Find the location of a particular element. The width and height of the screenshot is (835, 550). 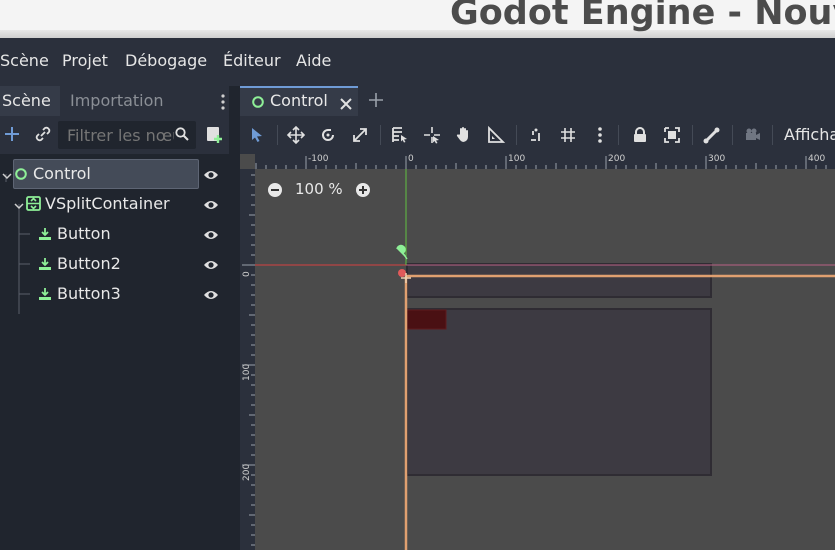

tab-scene: Scène is located at coordinates (30, 101).